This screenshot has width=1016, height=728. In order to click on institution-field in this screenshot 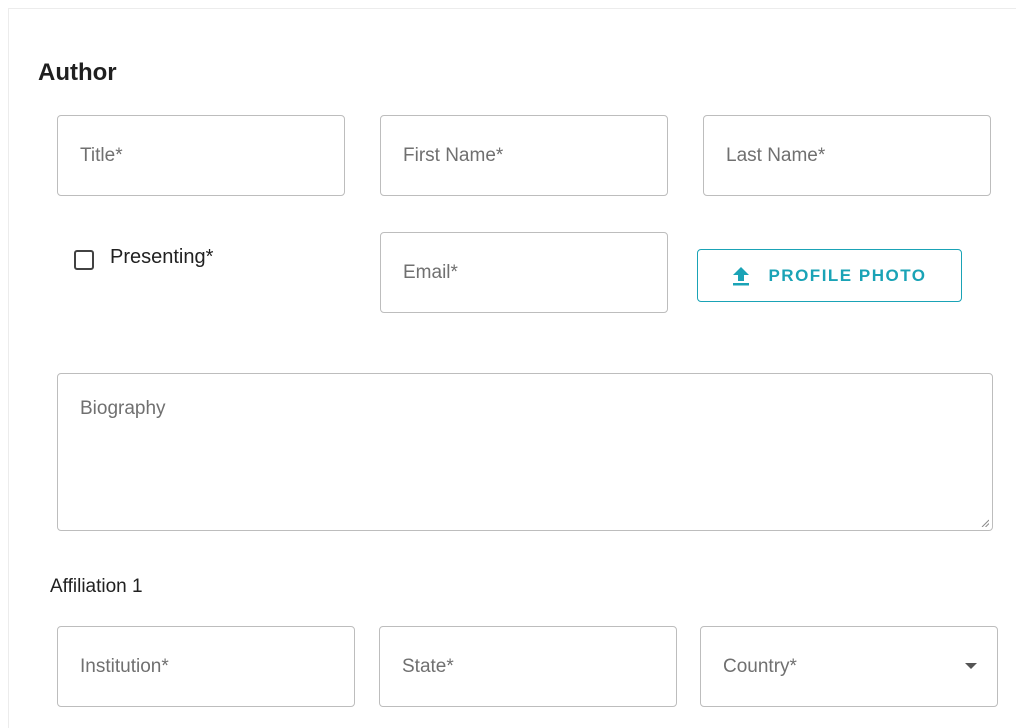, I will do `click(206, 666)`.